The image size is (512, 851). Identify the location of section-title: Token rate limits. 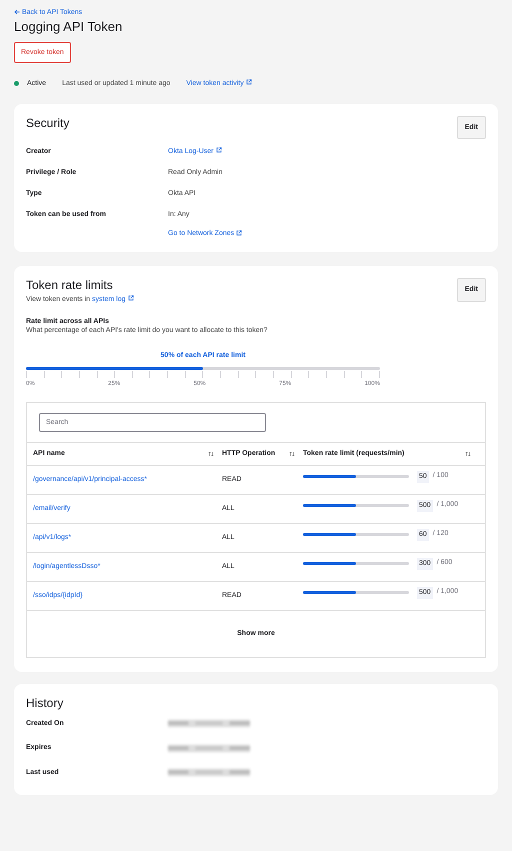
(70, 285).